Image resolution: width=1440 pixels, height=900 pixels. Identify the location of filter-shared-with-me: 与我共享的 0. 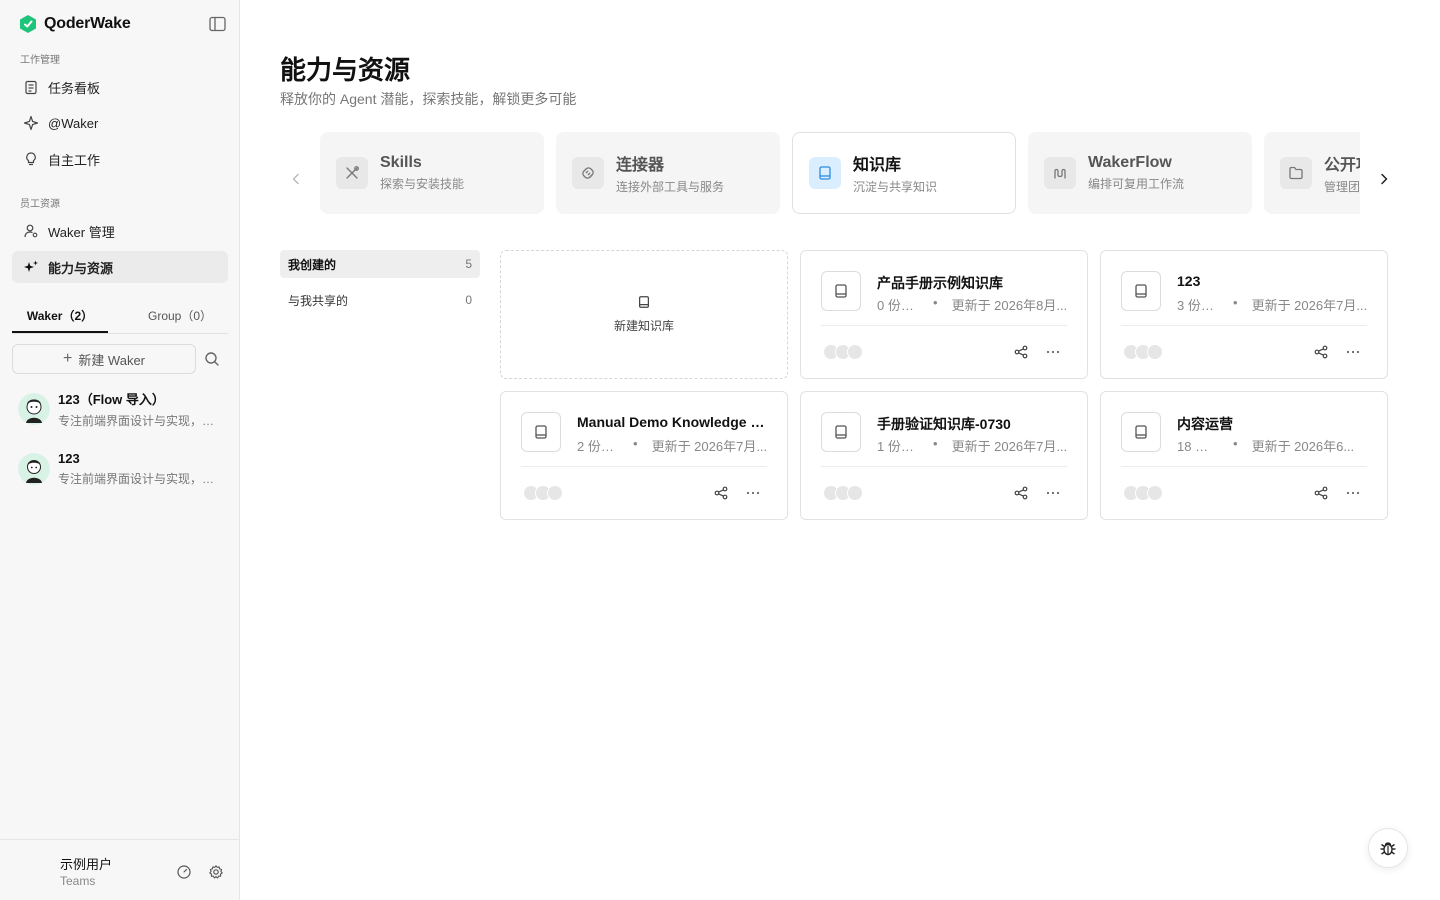
(380, 300).